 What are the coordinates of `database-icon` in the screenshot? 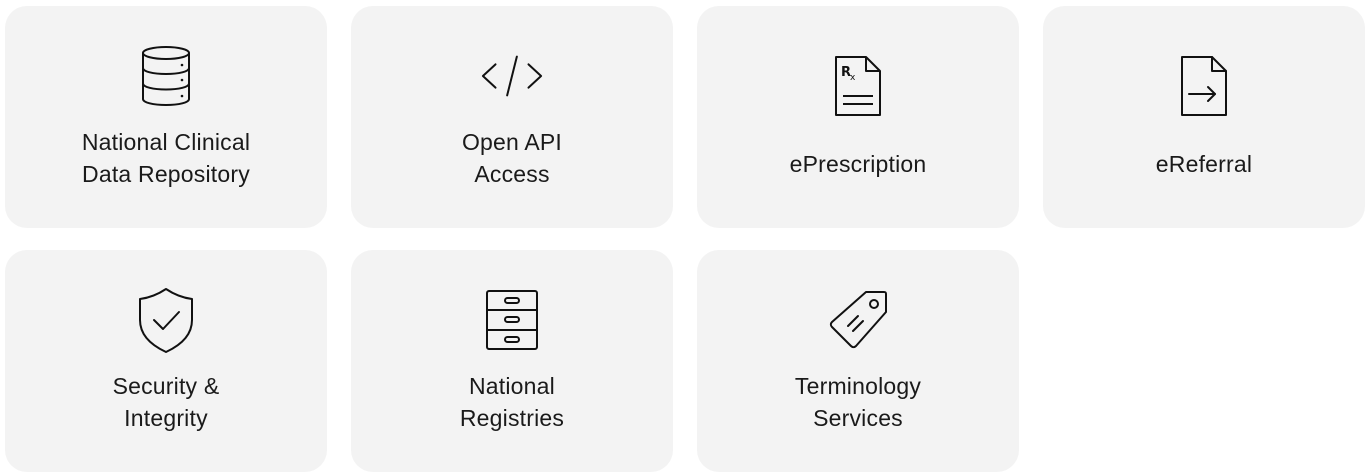 It's located at (166, 76).